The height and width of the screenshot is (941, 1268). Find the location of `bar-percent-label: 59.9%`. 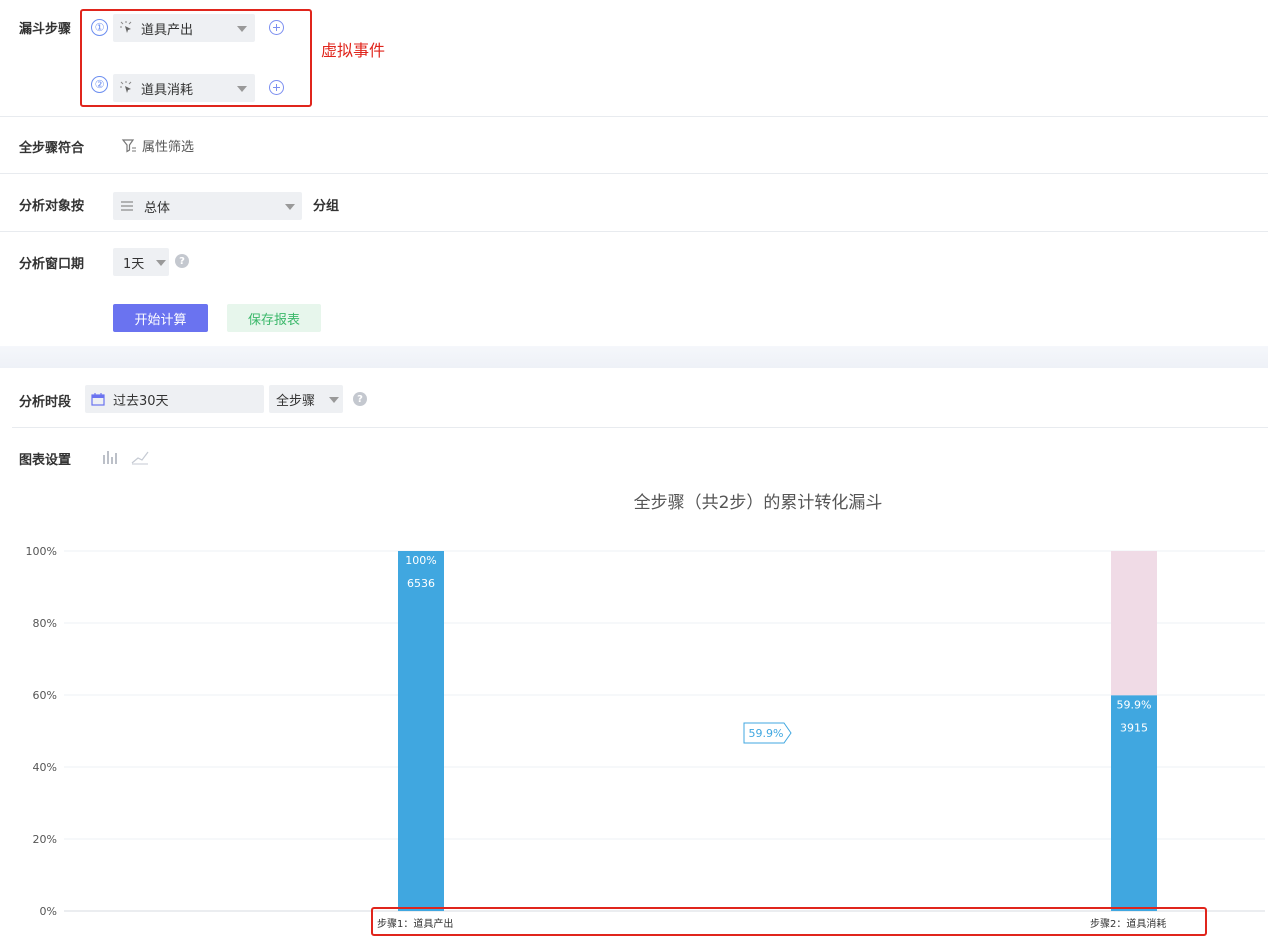

bar-percent-label: 59.9% is located at coordinates (1134, 704).